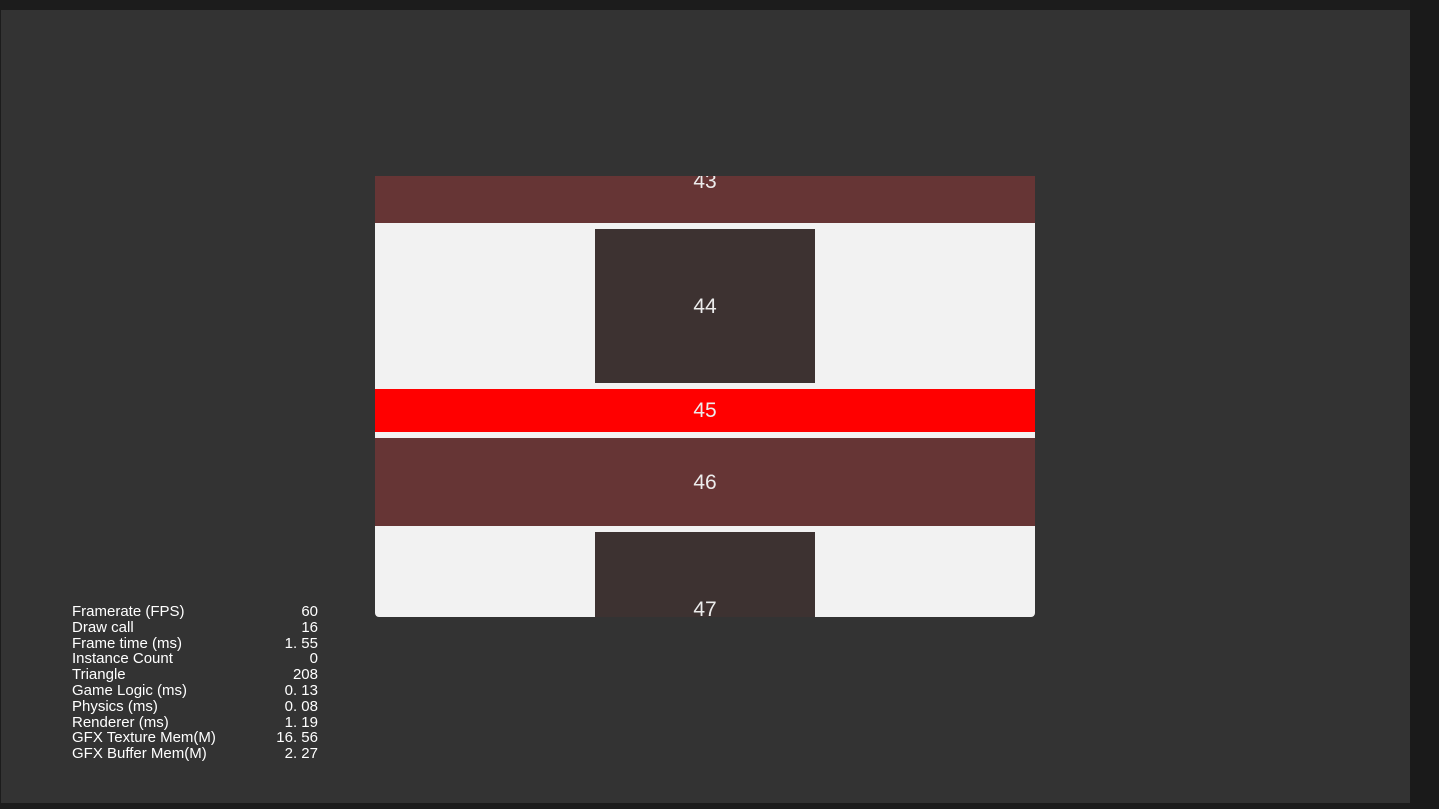  What do you see at coordinates (1424, 404) in the screenshot?
I see `window-right-border` at bounding box center [1424, 404].